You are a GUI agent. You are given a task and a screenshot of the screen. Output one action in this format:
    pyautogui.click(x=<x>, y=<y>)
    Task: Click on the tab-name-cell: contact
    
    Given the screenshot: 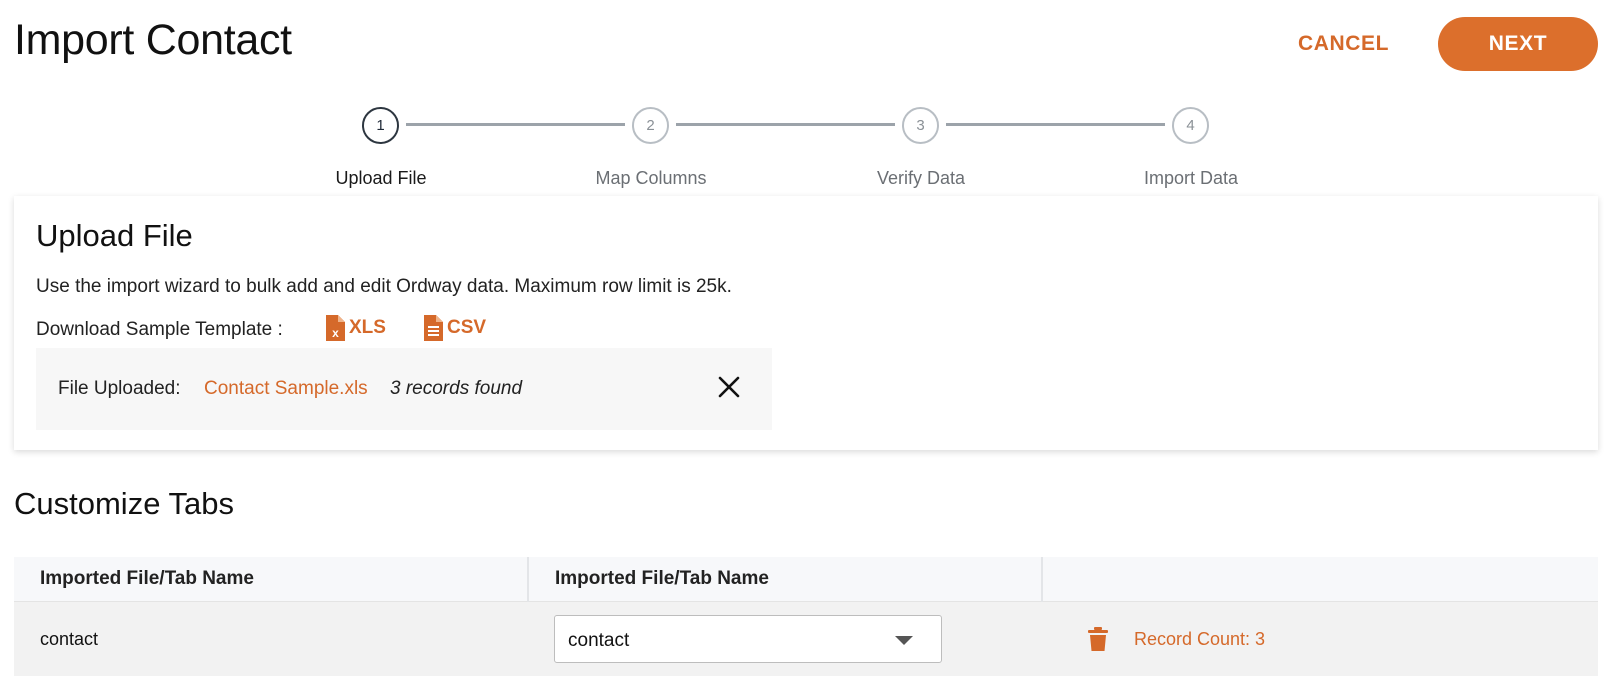 What is the action you would take?
    pyautogui.click(x=271, y=638)
    